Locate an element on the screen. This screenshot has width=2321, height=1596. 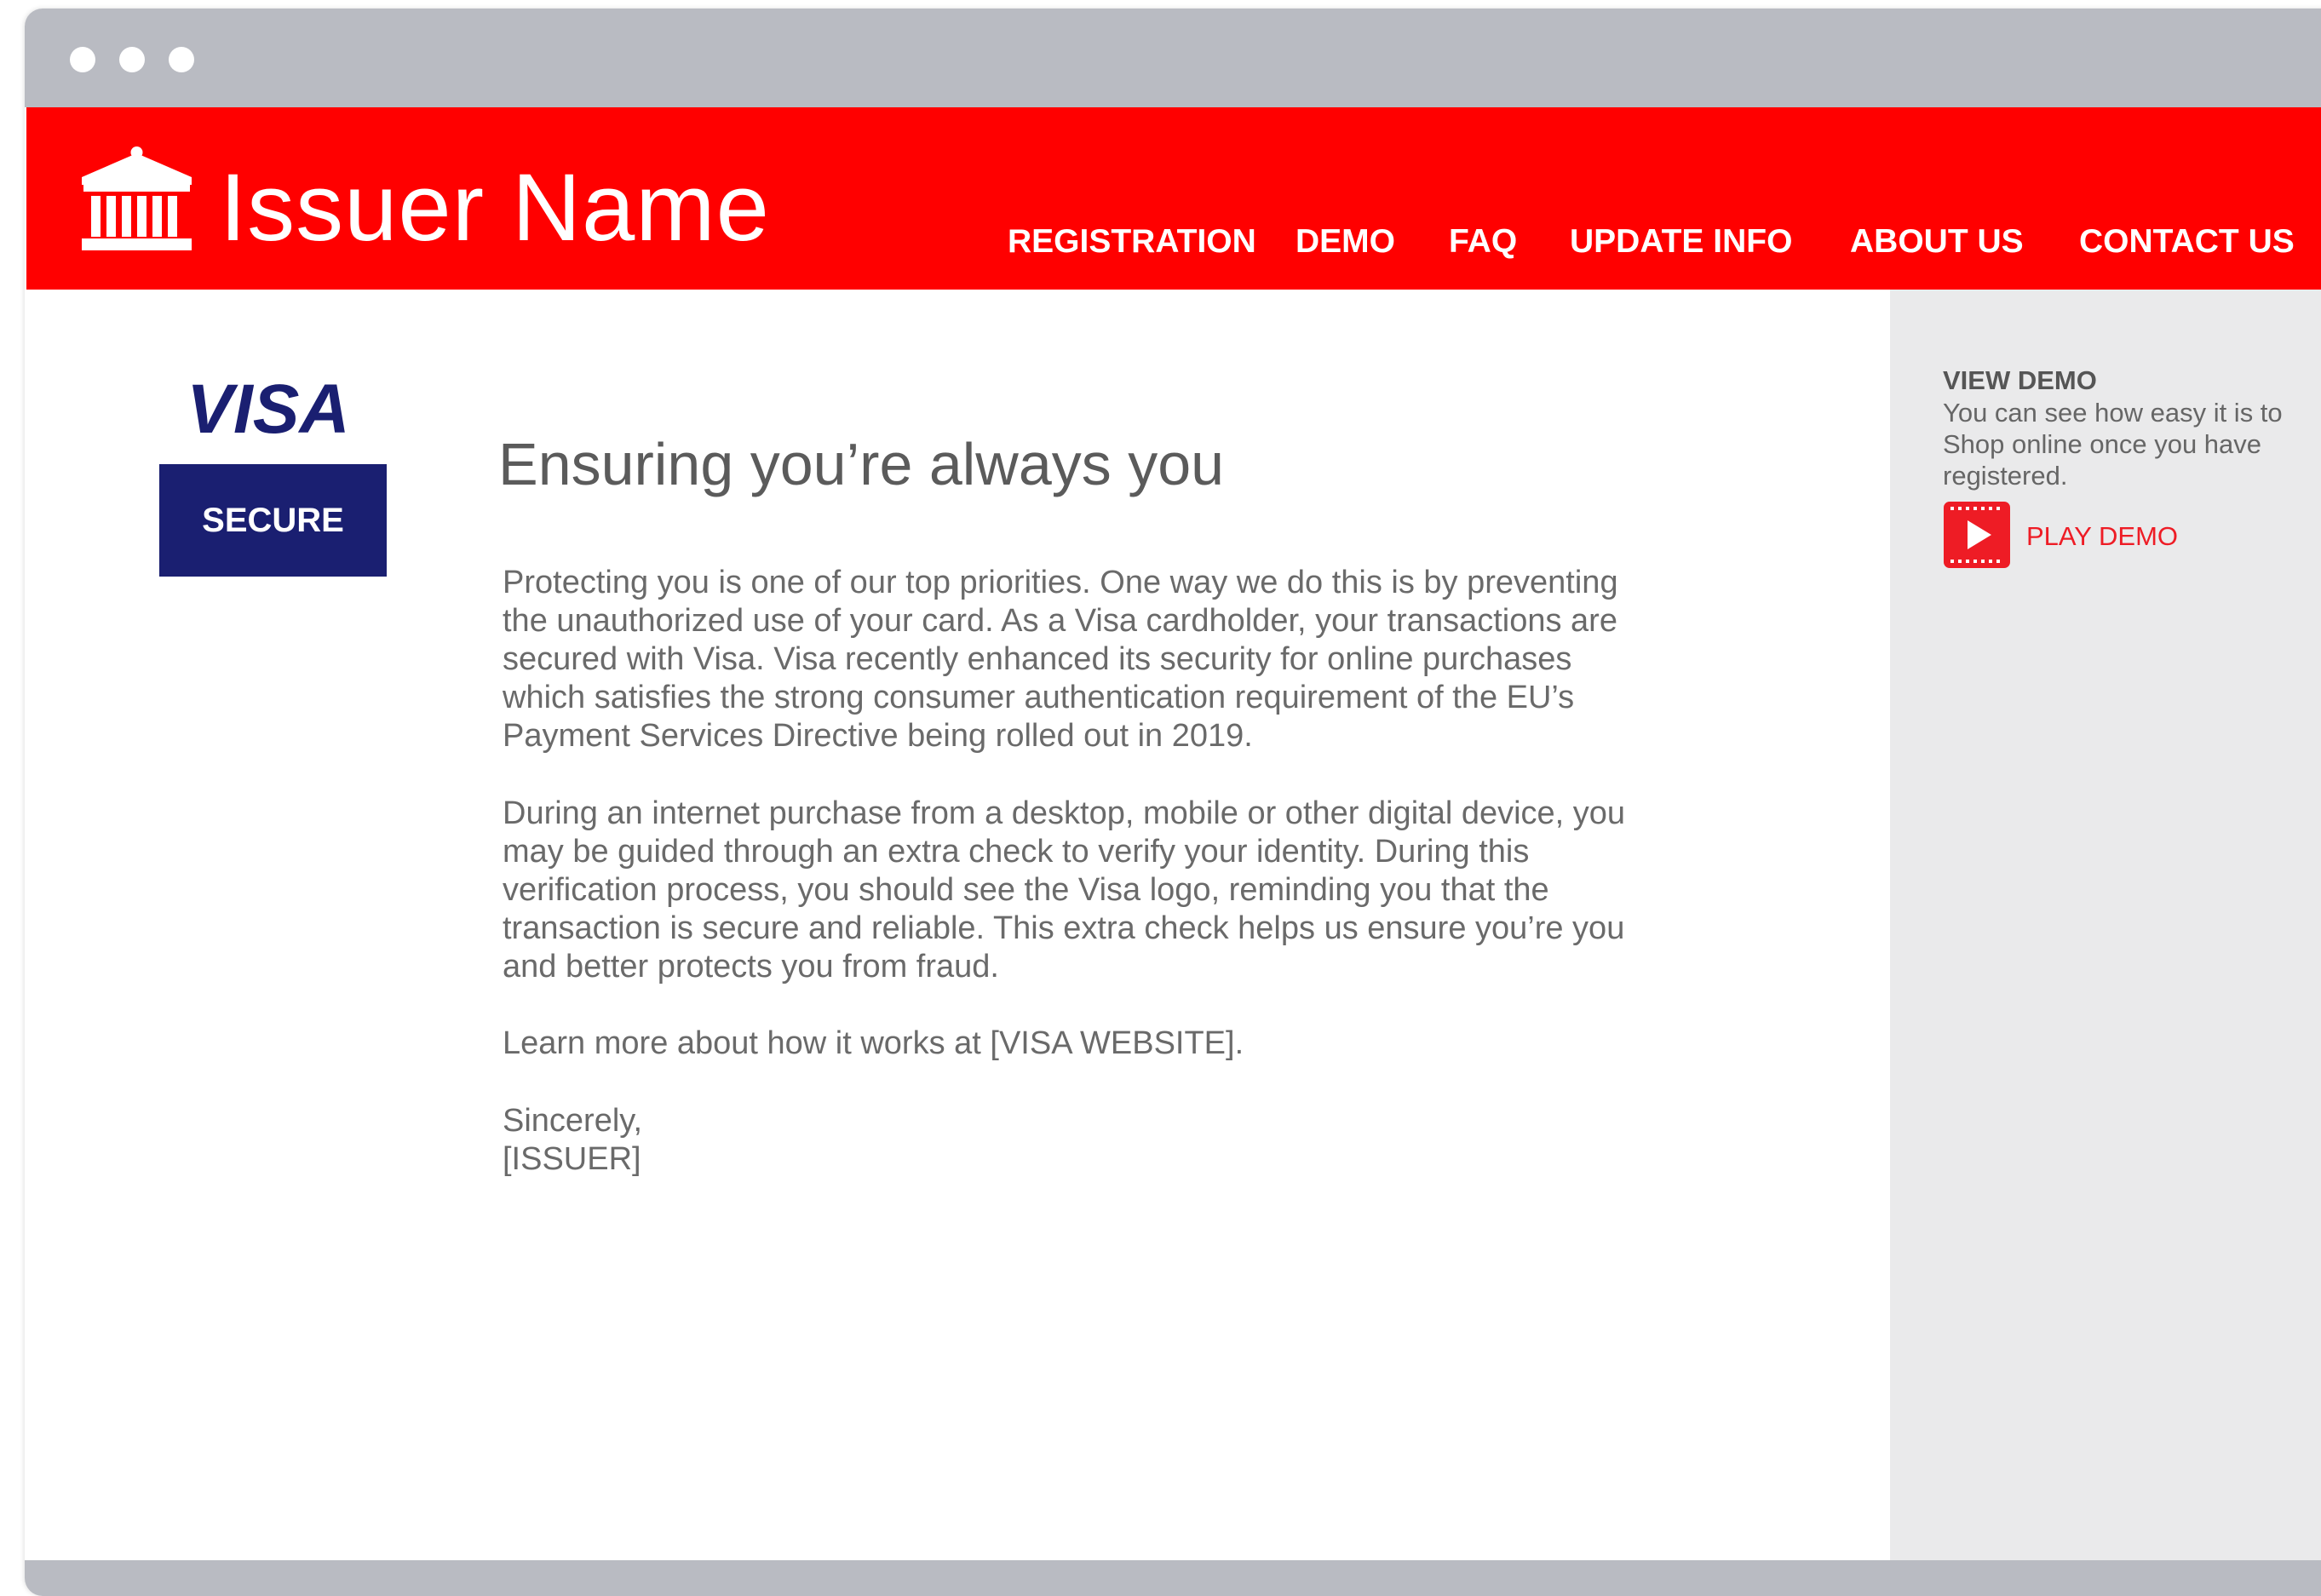
nav-about-us: ABOUT US is located at coordinates (1937, 241).